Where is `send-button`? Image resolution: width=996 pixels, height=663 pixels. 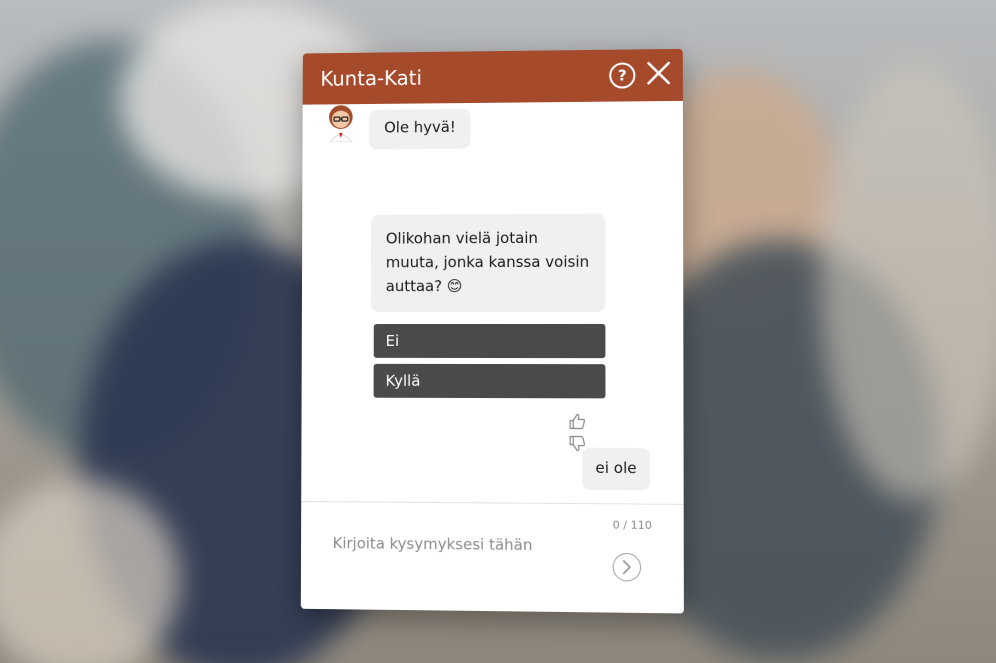 send-button is located at coordinates (627, 567).